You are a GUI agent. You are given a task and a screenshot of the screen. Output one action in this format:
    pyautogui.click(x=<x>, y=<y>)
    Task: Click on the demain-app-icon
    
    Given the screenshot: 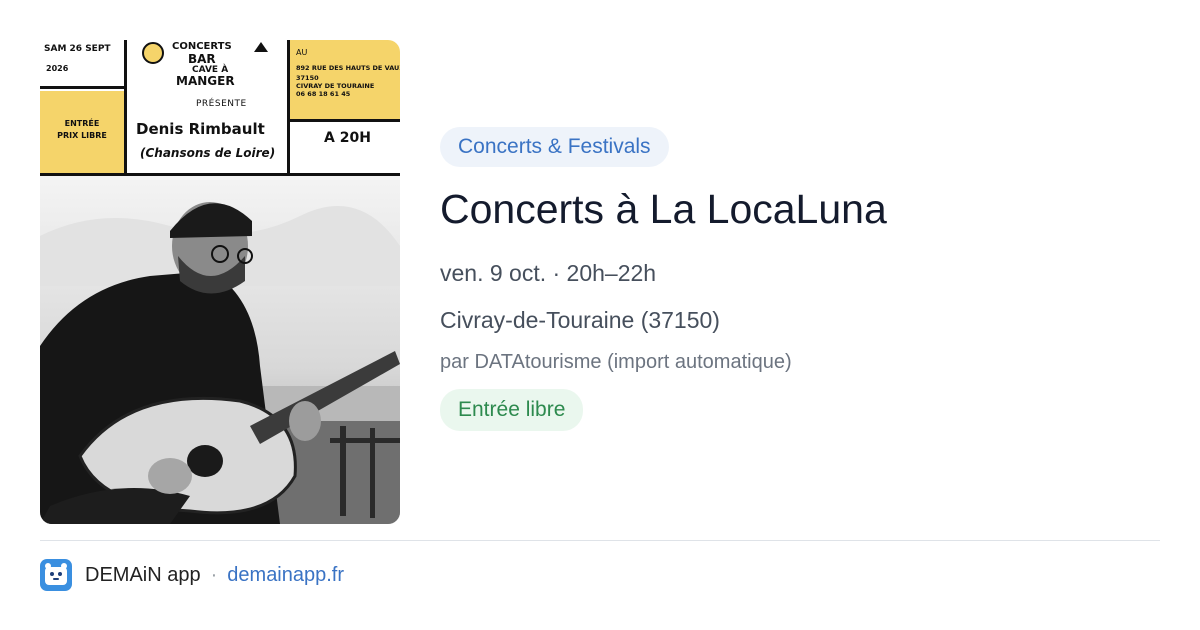 What is the action you would take?
    pyautogui.click(x=56, y=575)
    